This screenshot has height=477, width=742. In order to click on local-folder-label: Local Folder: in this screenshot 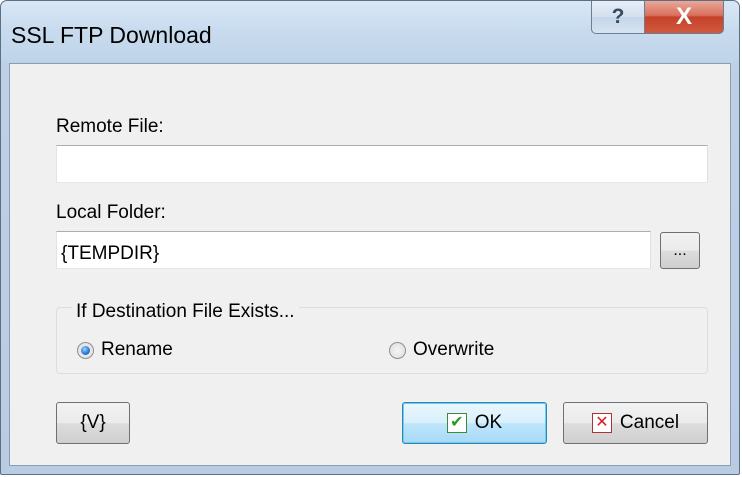, I will do `click(111, 212)`.